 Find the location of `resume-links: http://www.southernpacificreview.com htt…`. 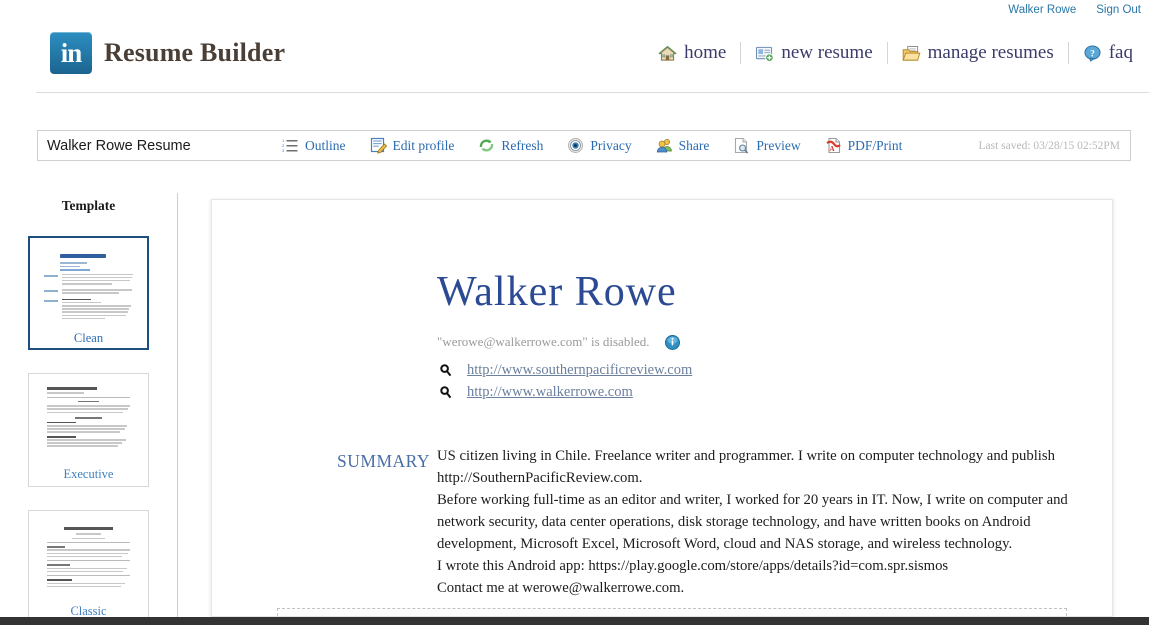

resume-links: http://www.southernpacificreview.com htt… is located at coordinates (566, 381).